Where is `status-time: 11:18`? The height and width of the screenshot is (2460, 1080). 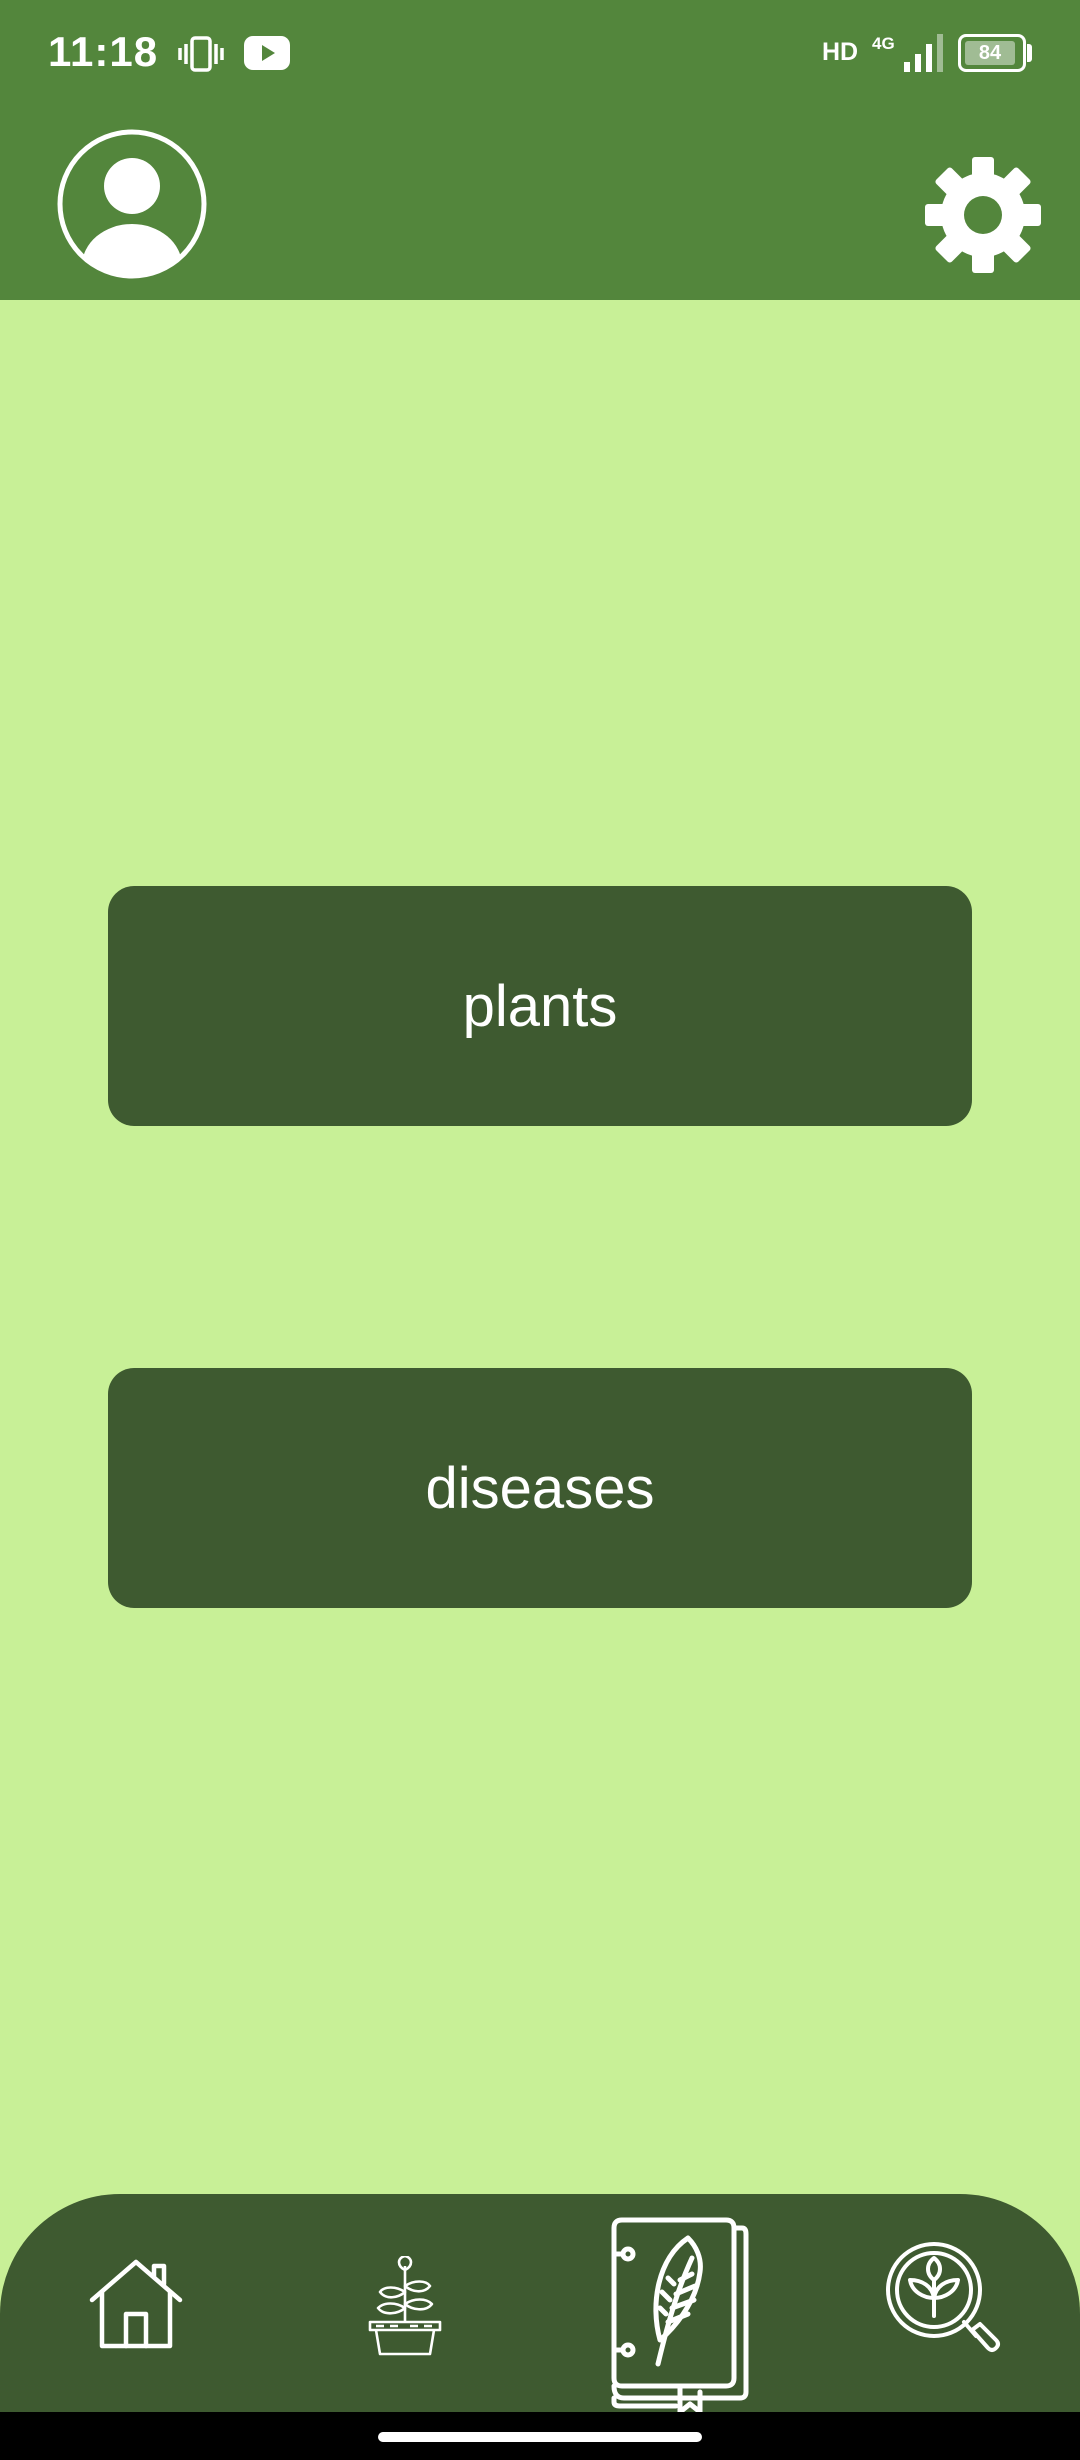 status-time: 11:18 is located at coordinates (103, 51).